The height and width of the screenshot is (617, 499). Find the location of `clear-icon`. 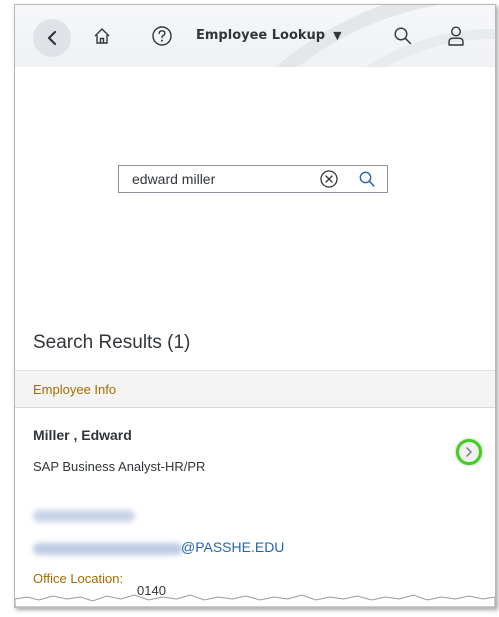

clear-icon is located at coordinates (329, 179).